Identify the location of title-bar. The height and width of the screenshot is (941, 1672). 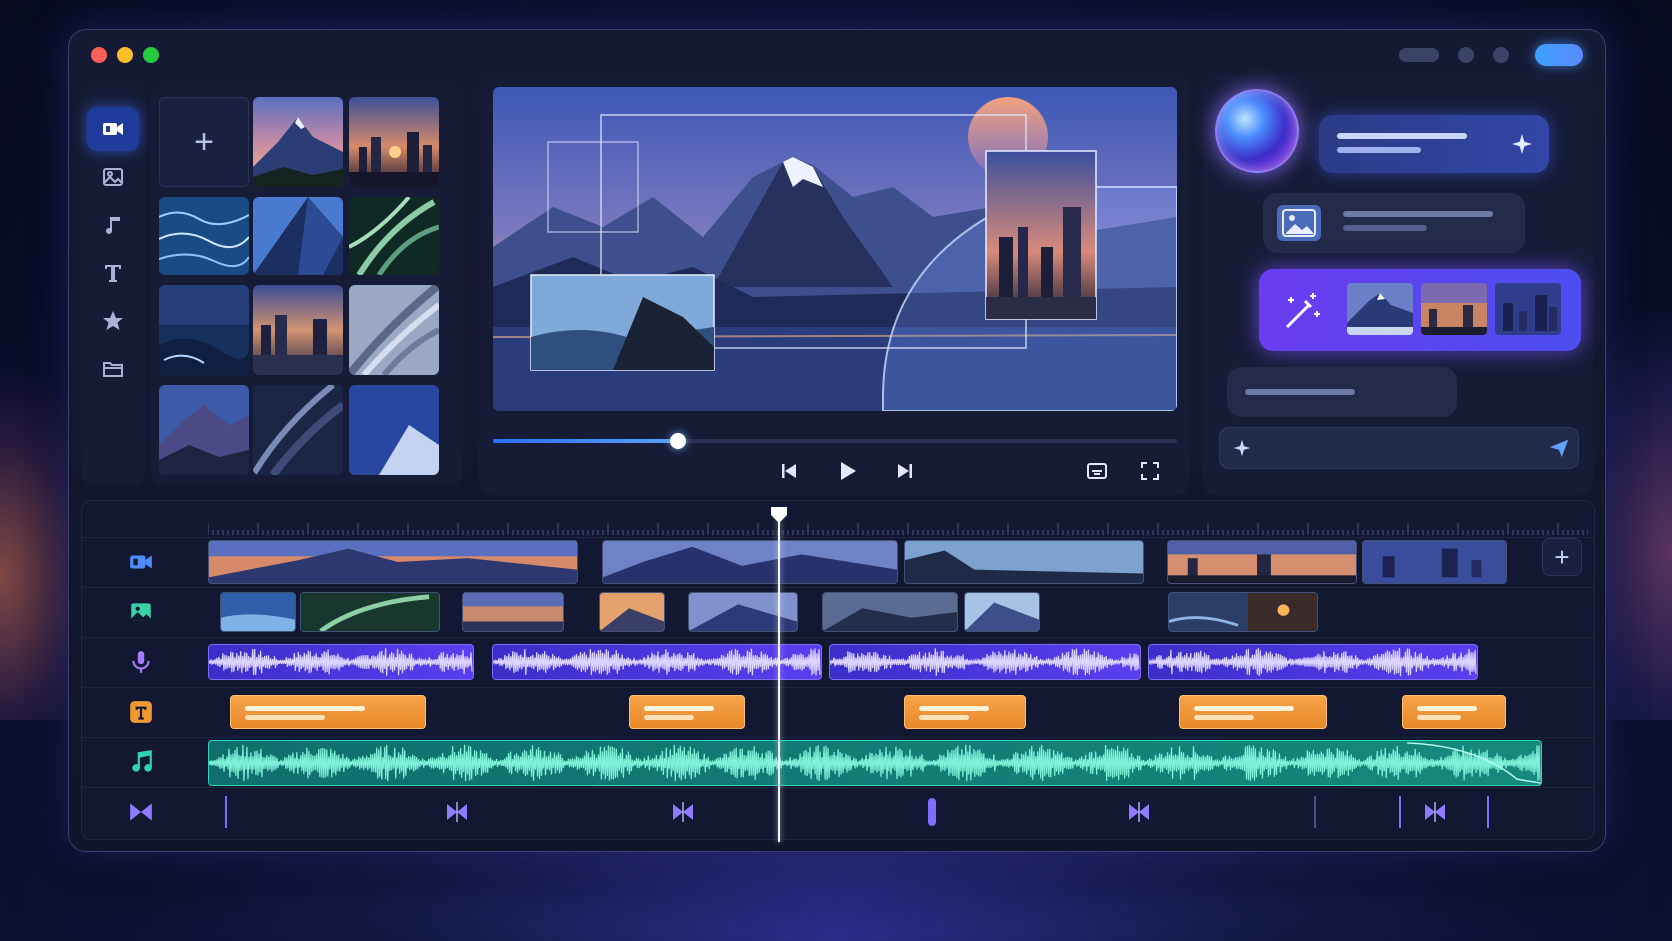
(837, 55).